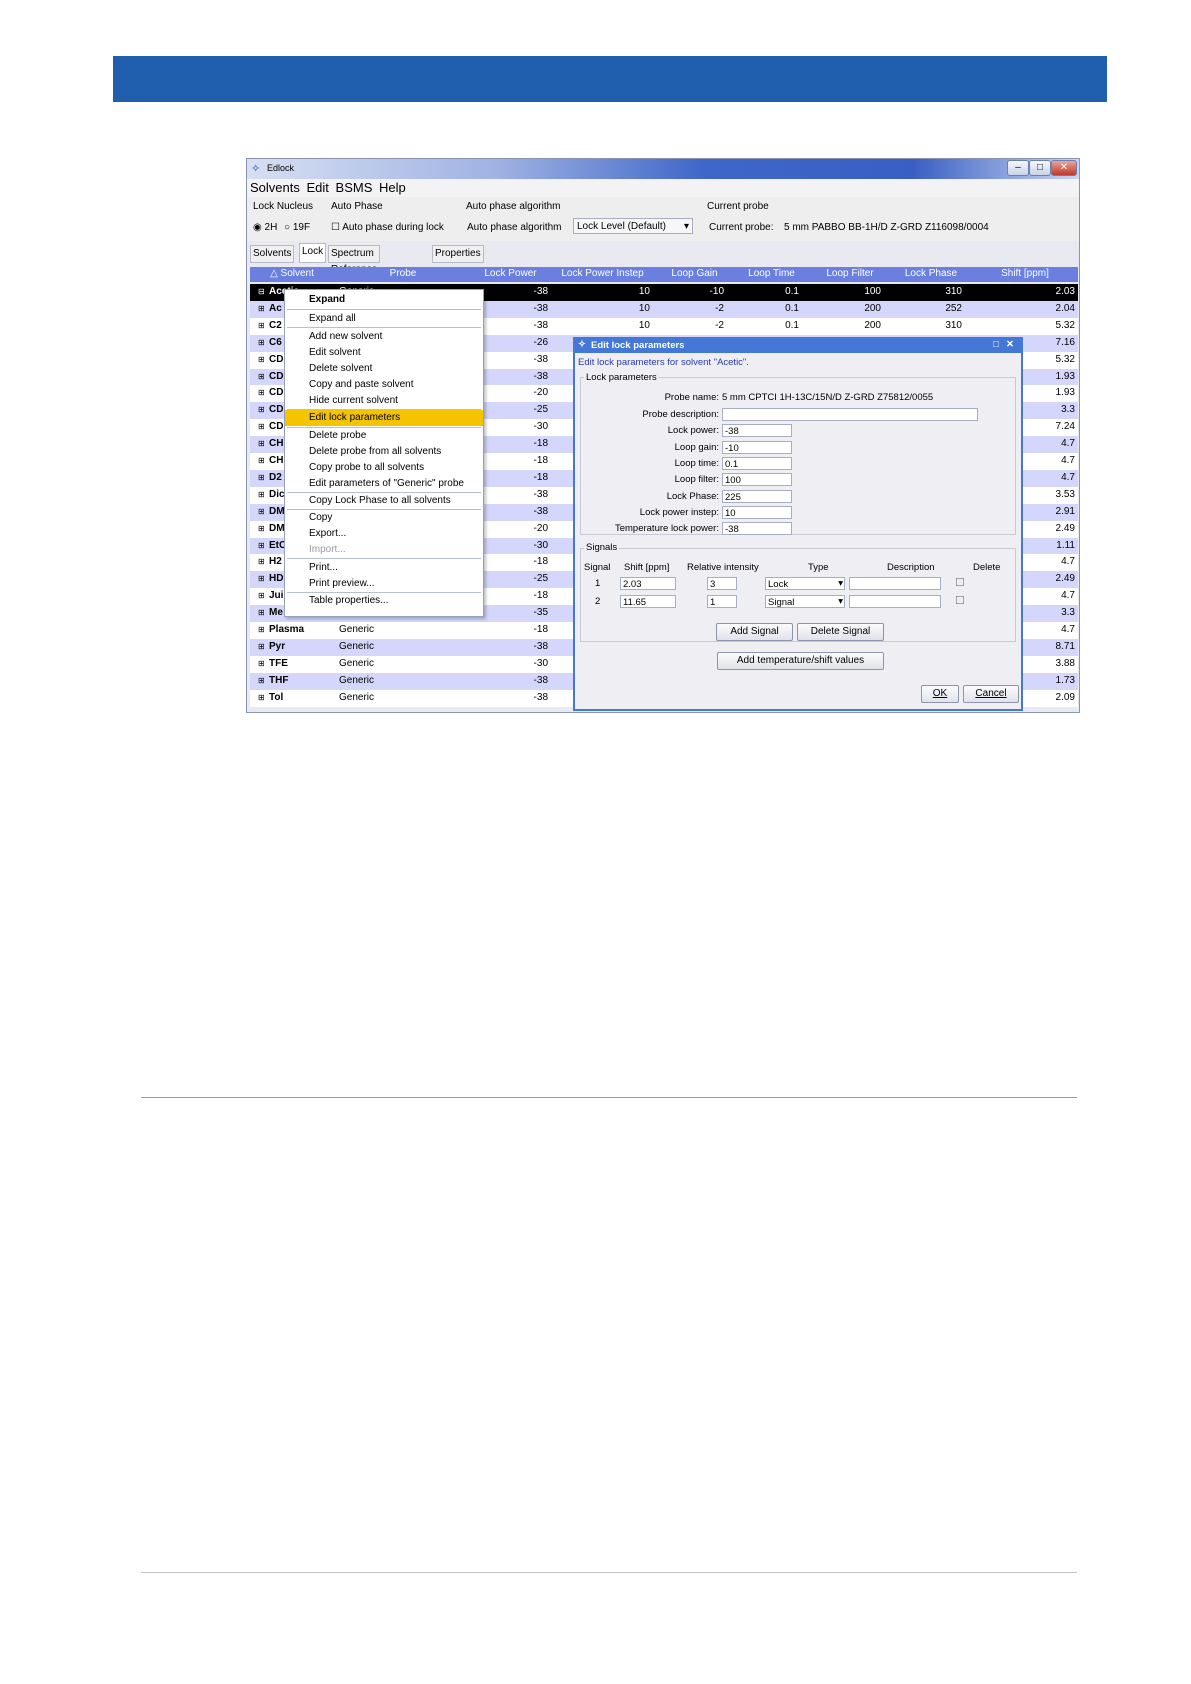 This screenshot has height=1684, width=1191. I want to click on field-input, so click(850, 414).